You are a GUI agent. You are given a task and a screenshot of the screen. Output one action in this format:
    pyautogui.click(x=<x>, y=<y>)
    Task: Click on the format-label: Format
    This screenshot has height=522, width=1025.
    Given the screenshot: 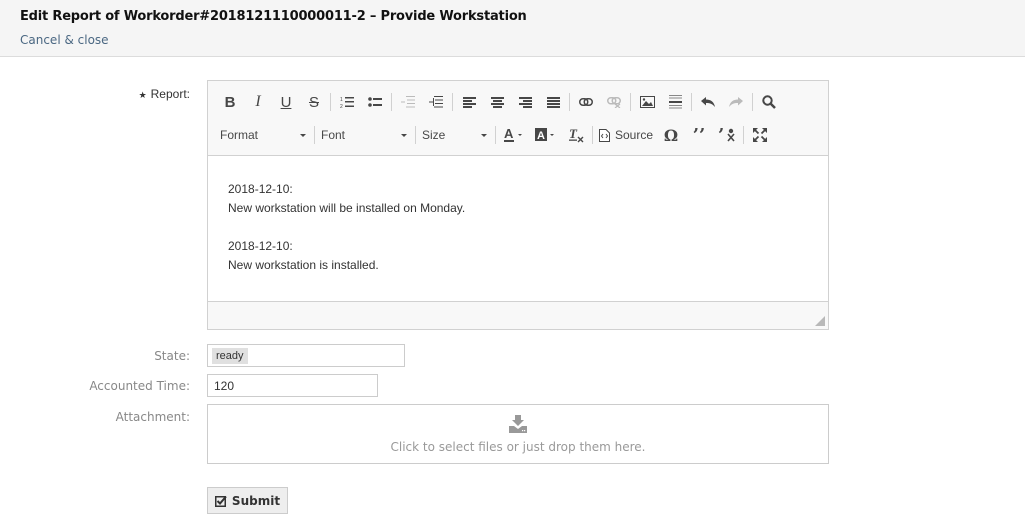 What is the action you would take?
    pyautogui.click(x=239, y=135)
    